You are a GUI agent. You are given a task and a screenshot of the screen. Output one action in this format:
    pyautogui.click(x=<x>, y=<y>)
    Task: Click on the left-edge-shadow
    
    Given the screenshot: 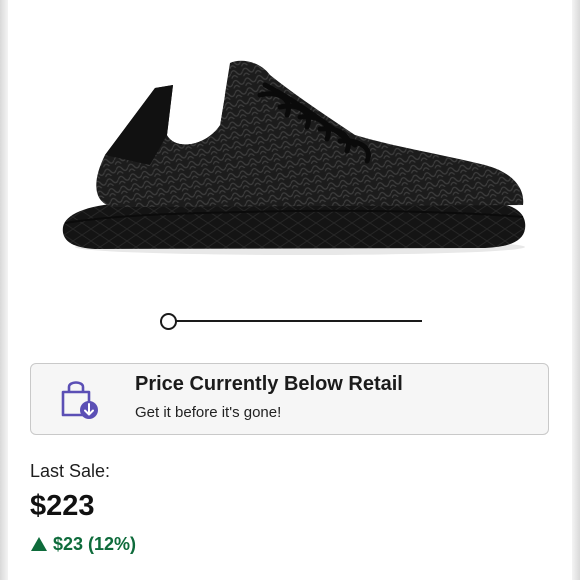 What is the action you would take?
    pyautogui.click(x=4, y=290)
    